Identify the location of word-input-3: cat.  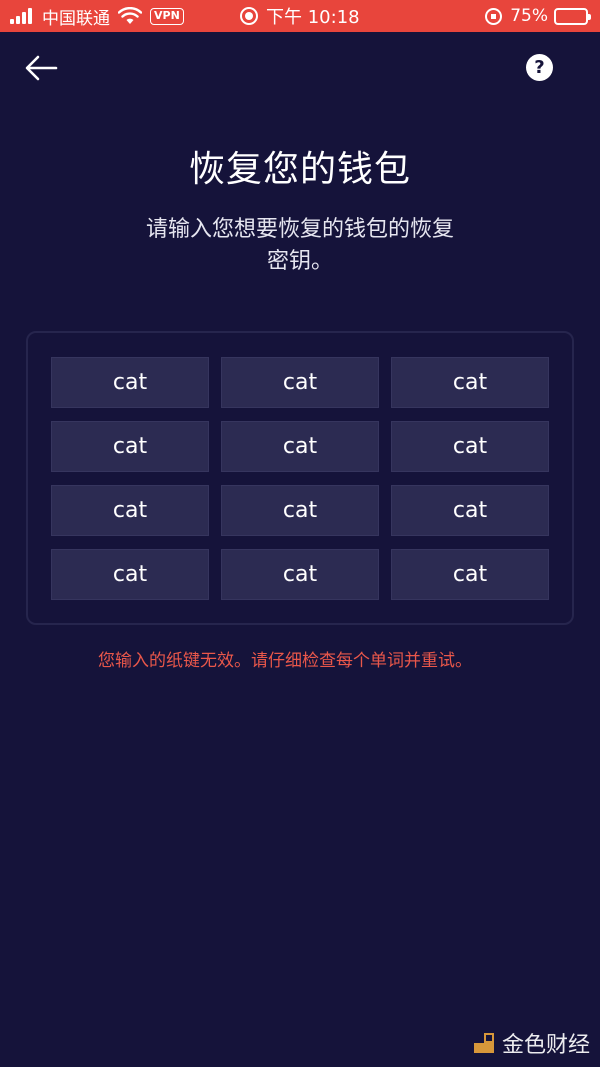
(470, 382).